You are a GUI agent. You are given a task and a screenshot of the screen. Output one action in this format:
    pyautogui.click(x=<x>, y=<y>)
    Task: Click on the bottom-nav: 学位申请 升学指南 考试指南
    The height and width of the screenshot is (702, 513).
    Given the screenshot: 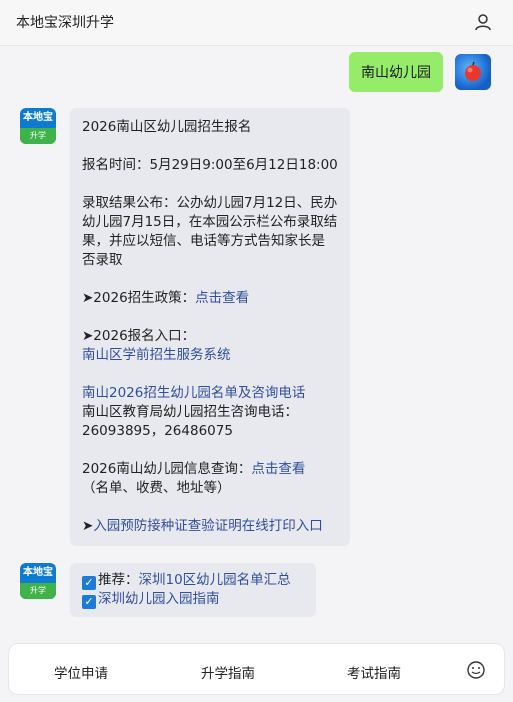 What is the action you would take?
    pyautogui.click(x=256, y=669)
    